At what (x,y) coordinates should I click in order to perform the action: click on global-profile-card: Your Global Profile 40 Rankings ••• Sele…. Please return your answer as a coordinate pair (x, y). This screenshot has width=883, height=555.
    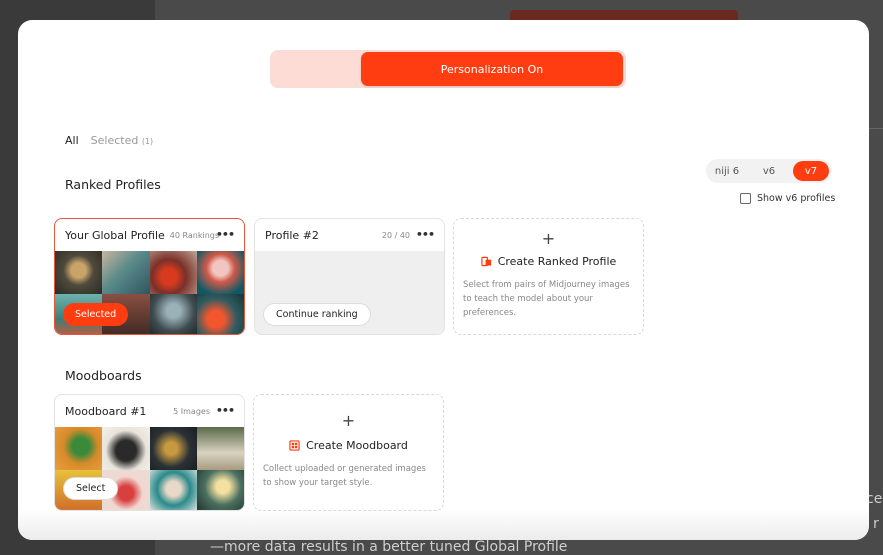
    Looking at the image, I should click on (149, 276).